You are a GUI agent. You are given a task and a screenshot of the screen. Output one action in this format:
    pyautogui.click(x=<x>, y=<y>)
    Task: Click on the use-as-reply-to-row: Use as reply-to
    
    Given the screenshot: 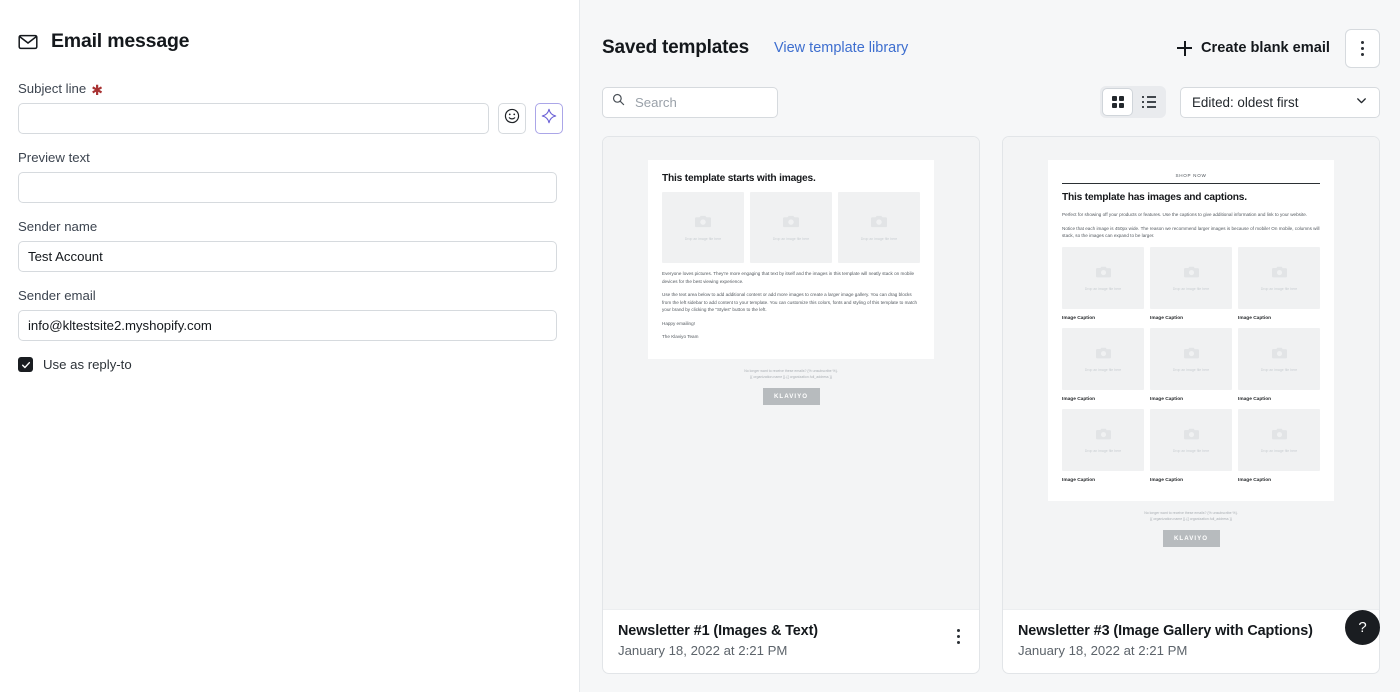 What is the action you would take?
    pyautogui.click(x=287, y=364)
    